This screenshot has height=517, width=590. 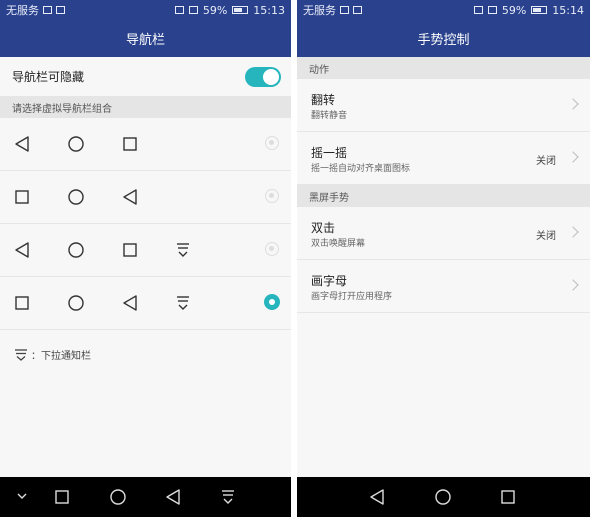 I want to click on toggle-knob, so click(x=271, y=76).